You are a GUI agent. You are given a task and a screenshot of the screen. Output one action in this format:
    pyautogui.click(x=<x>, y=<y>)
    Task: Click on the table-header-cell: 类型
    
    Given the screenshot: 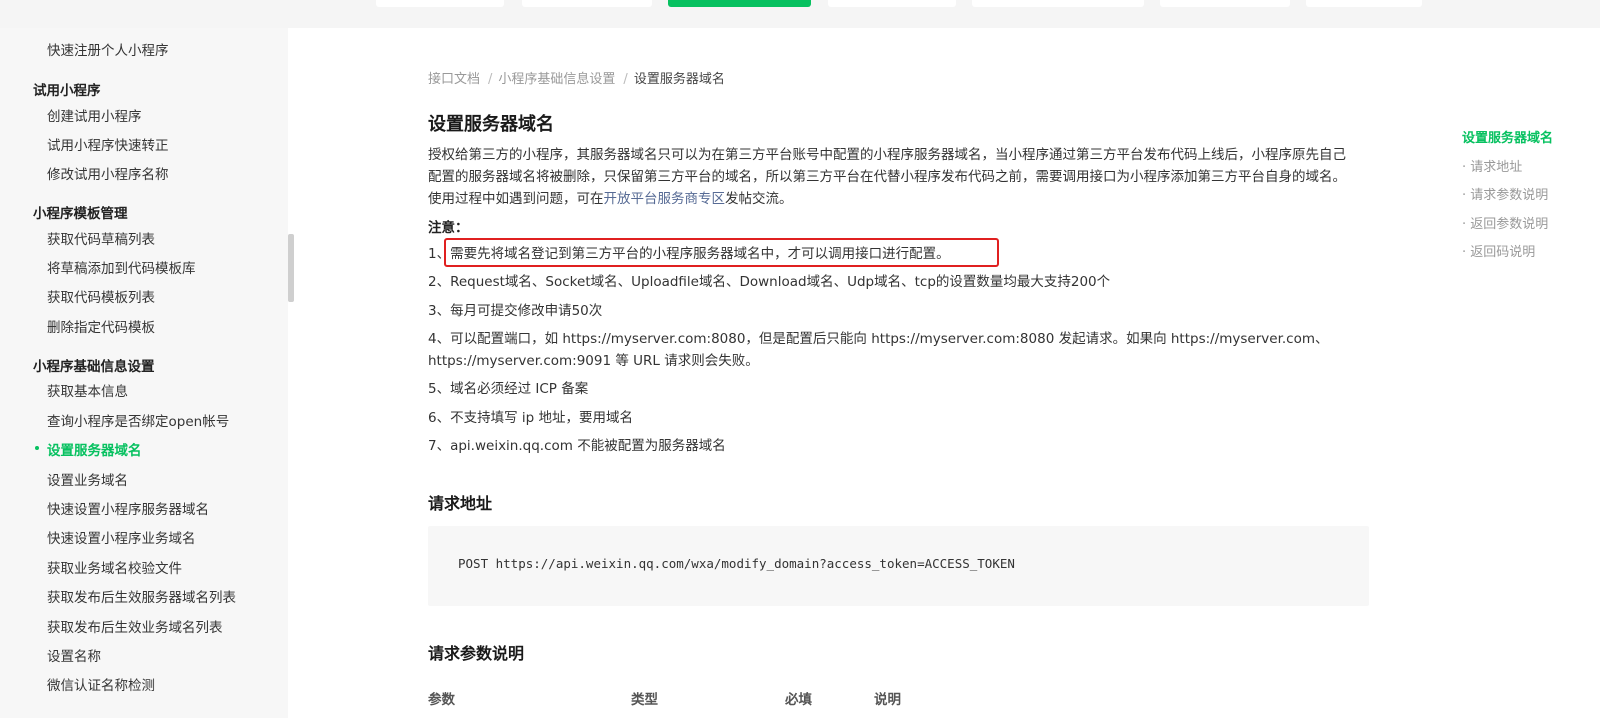 What is the action you would take?
    pyautogui.click(x=644, y=700)
    